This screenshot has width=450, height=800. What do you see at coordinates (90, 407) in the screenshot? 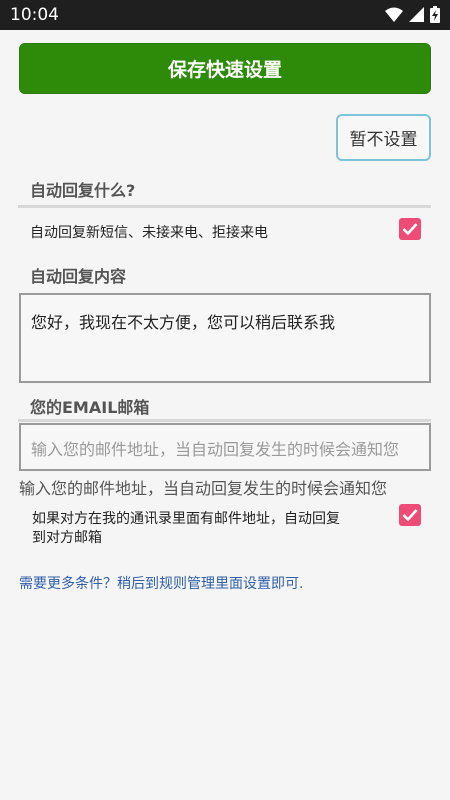
I see `email-section-title: 您的EMAIL邮箱` at bounding box center [90, 407].